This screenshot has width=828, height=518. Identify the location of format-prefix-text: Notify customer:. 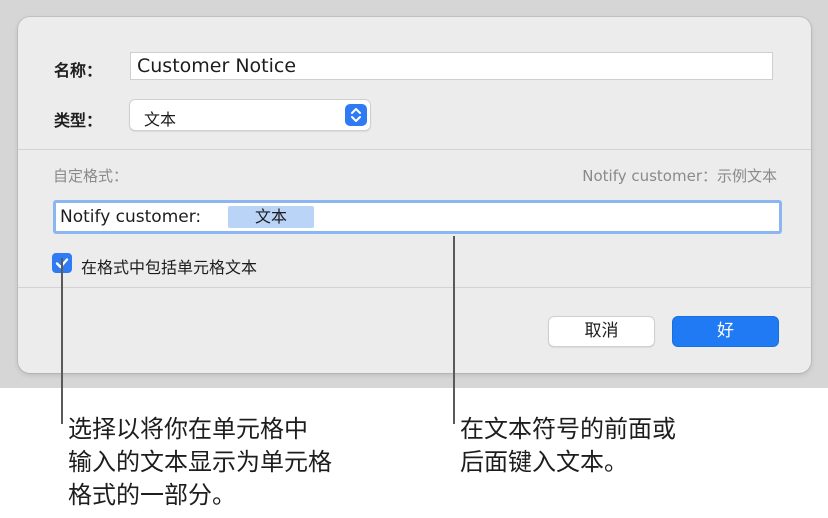
(131, 217).